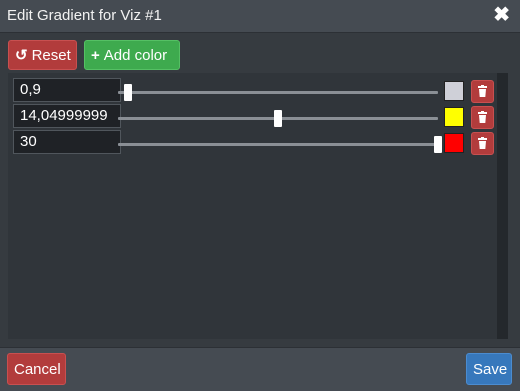  I want to click on add-color-label: Add color, so click(135, 55).